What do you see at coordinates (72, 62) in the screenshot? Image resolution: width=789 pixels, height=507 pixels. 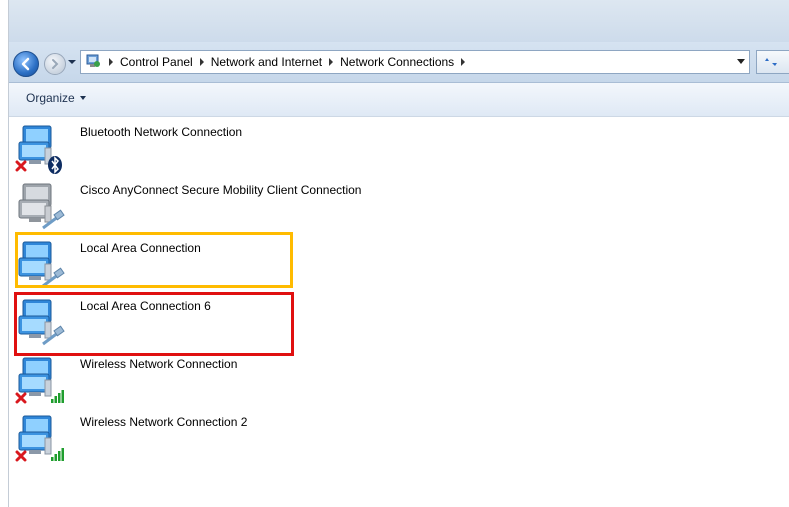 I see `recent-pages-dropdown-icon` at bounding box center [72, 62].